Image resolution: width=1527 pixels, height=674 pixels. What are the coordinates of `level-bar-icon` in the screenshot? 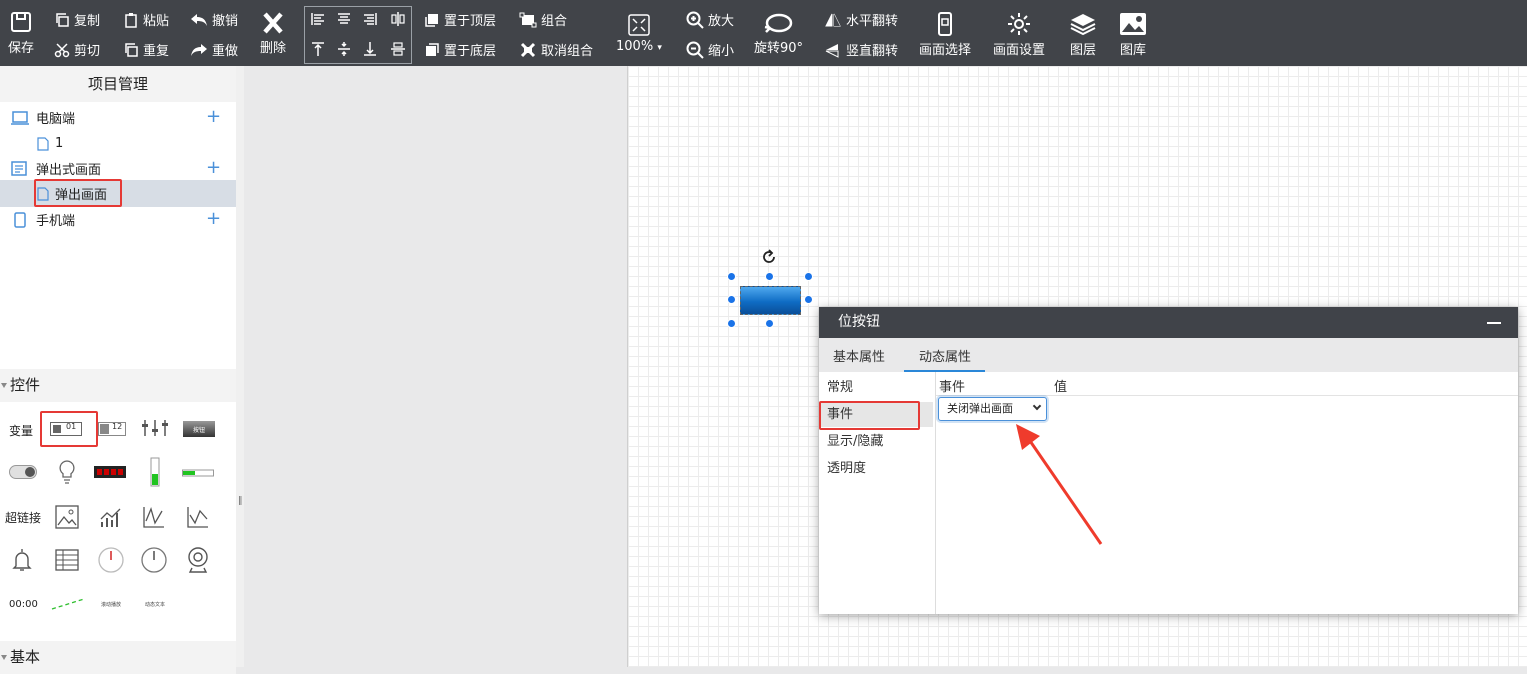 It's located at (155, 472).